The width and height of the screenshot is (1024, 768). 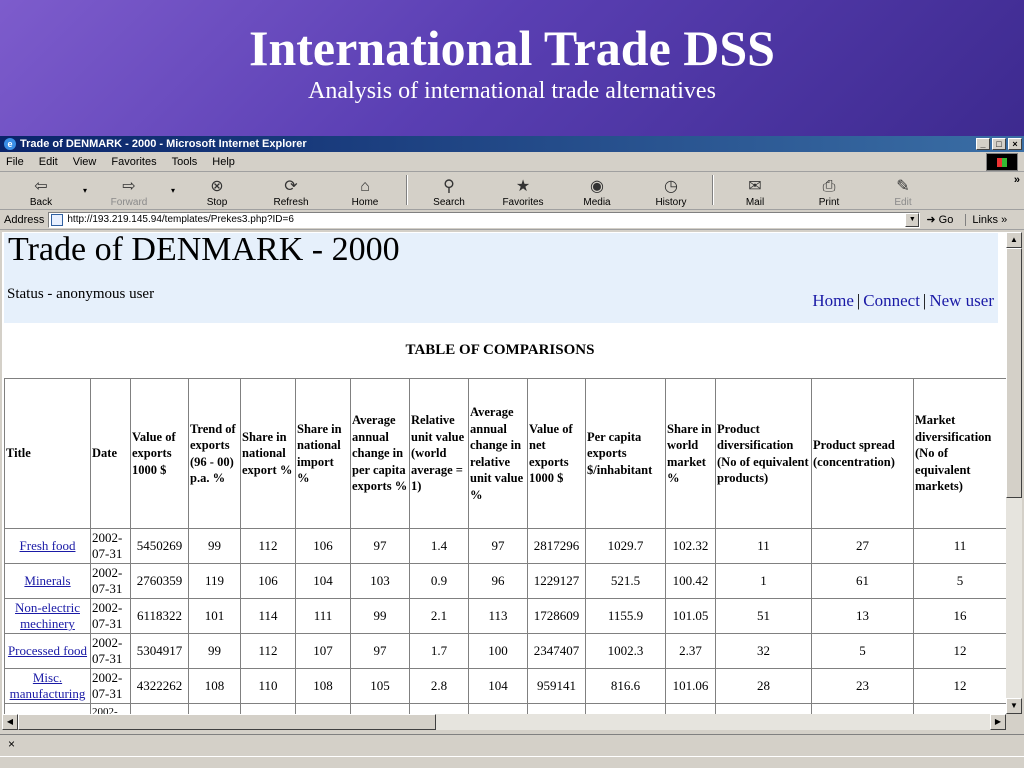 What do you see at coordinates (449, 193) in the screenshot?
I see `search-button: ⚲ Search` at bounding box center [449, 193].